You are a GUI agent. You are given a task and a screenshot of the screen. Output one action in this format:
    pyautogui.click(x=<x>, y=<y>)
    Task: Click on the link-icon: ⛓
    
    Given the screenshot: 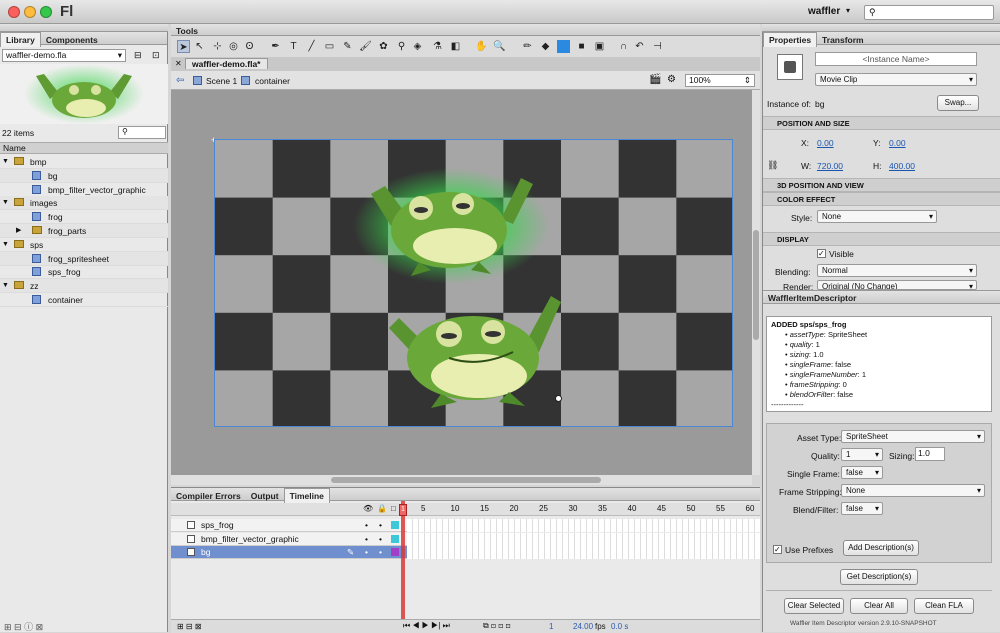 What is the action you would take?
    pyautogui.click(x=772, y=165)
    